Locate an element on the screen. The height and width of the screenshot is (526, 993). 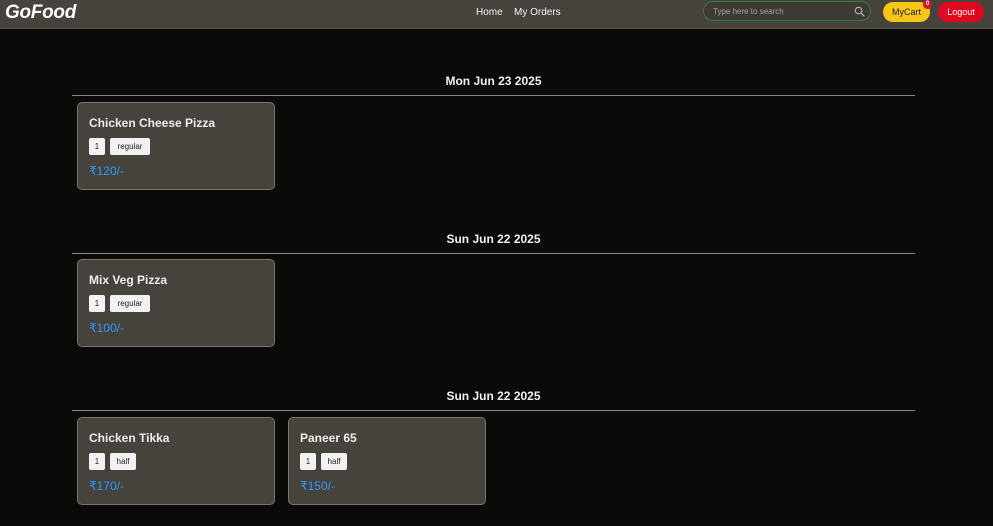
search-icon is located at coordinates (859, 11).